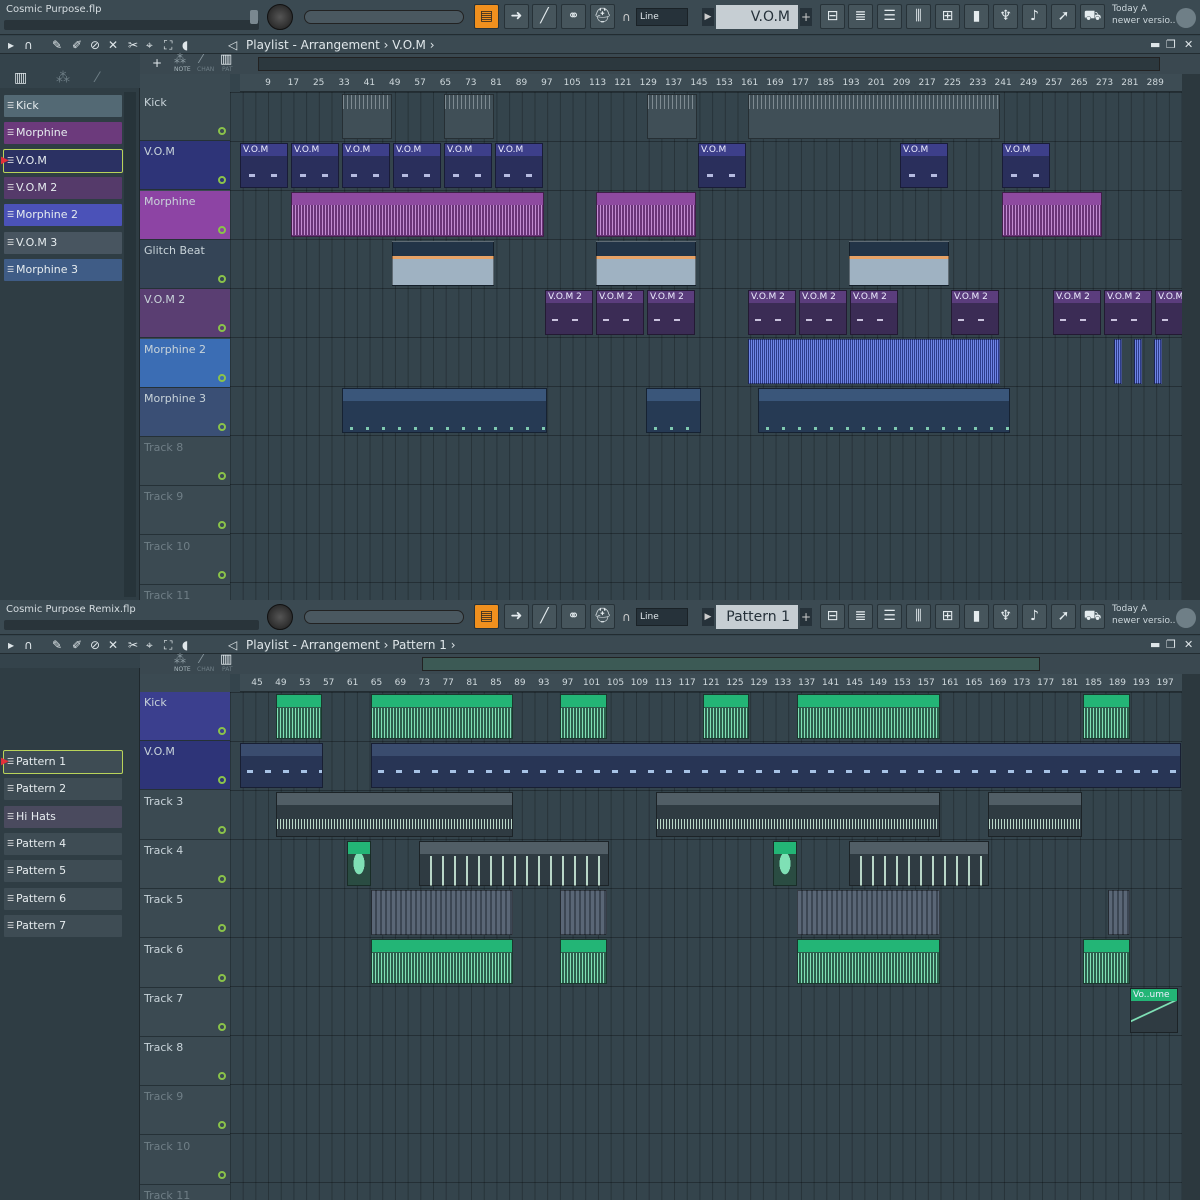 The height and width of the screenshot is (1200, 1200). I want to click on hat-icon: ⛑, so click(602, 616).